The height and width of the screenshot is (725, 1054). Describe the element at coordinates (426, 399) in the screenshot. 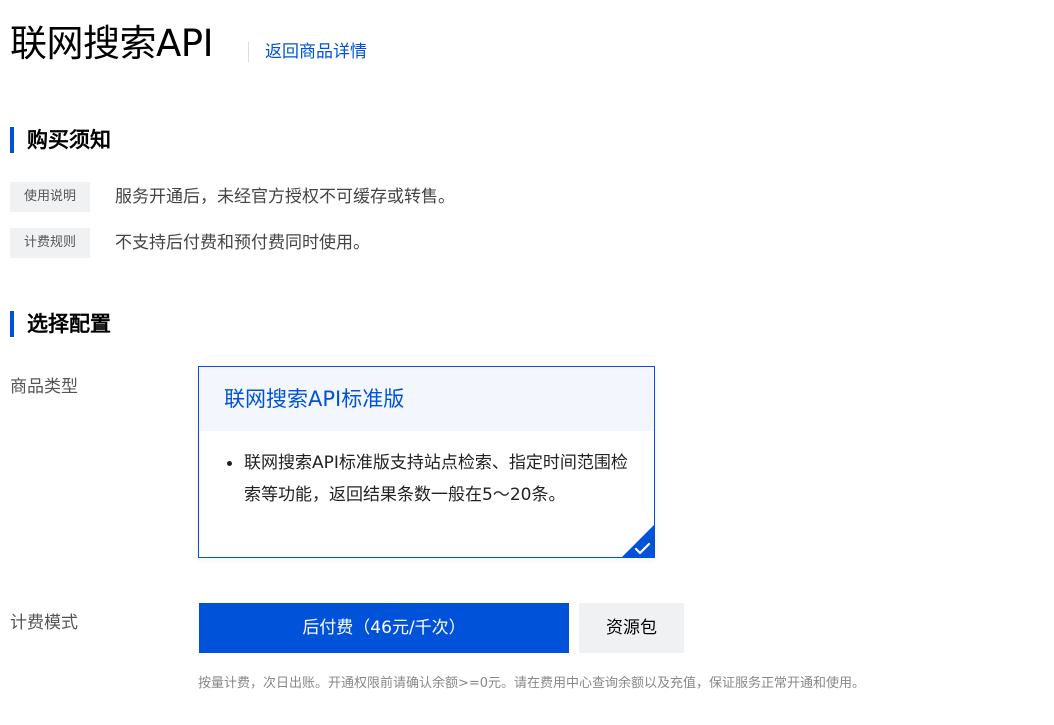

I see `product-card-header: 联网搜索API标准版` at that location.